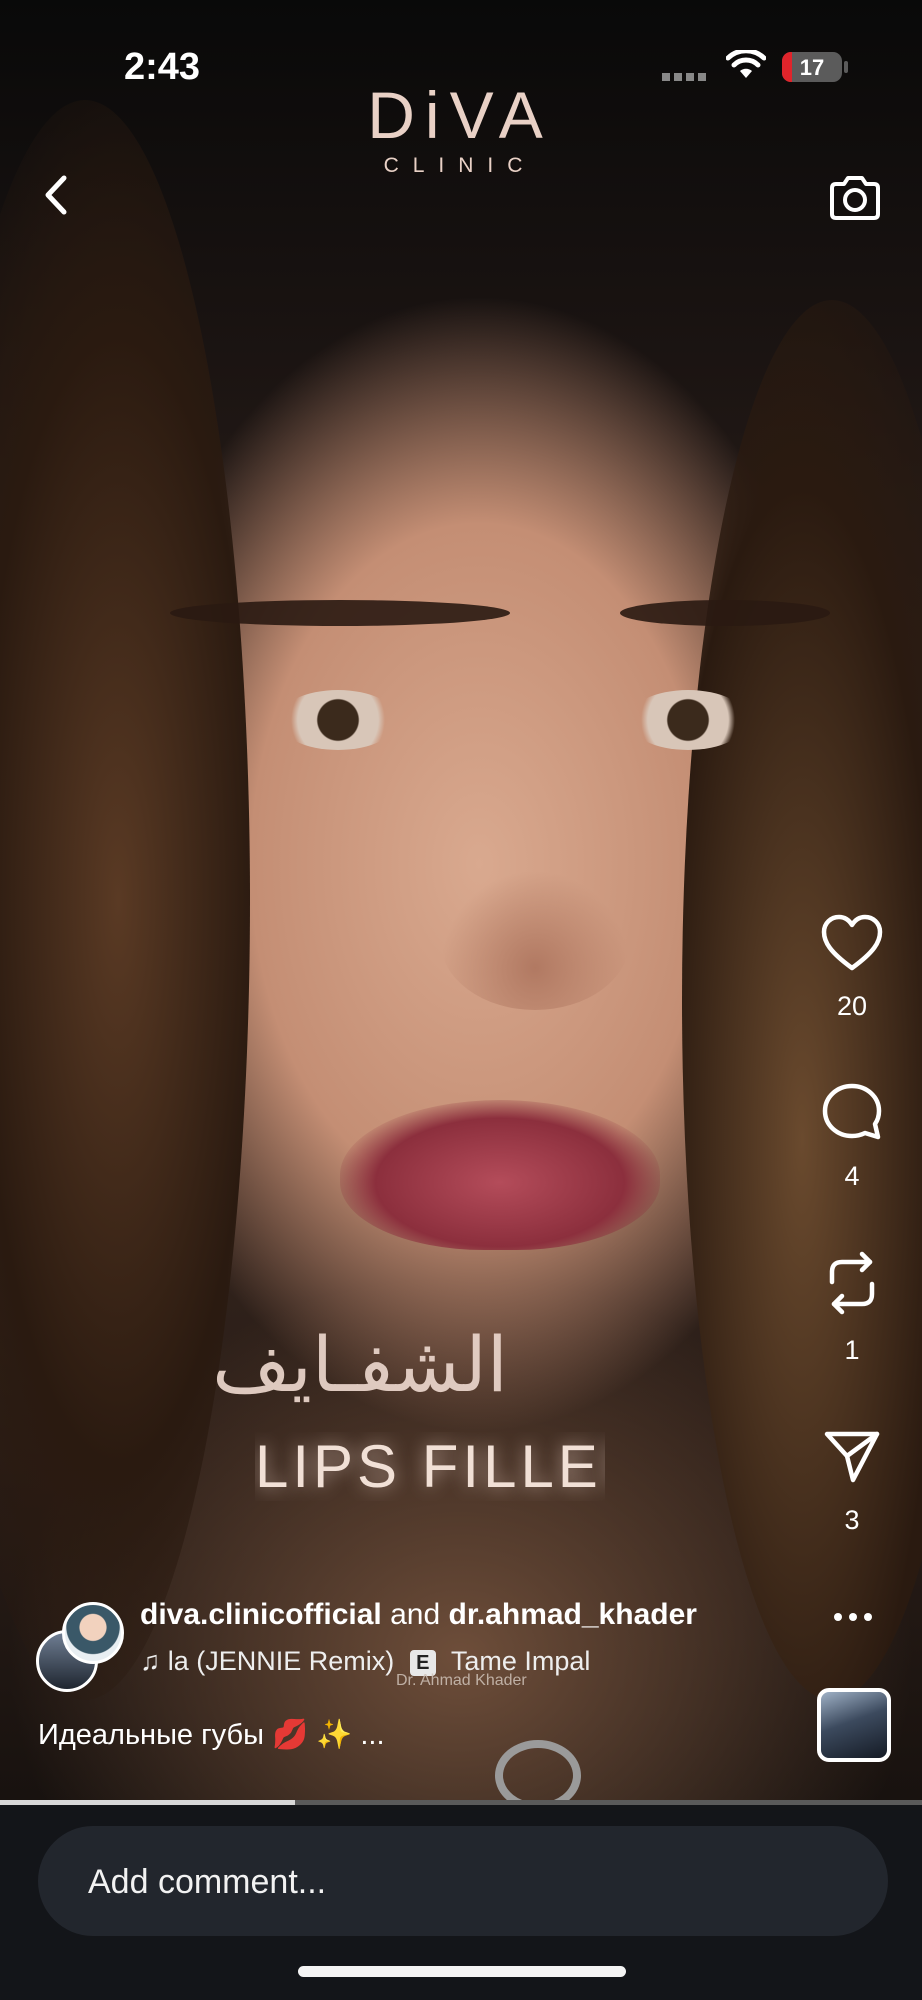 This screenshot has width=922, height=2000. I want to click on camera-icon, so click(855, 199).